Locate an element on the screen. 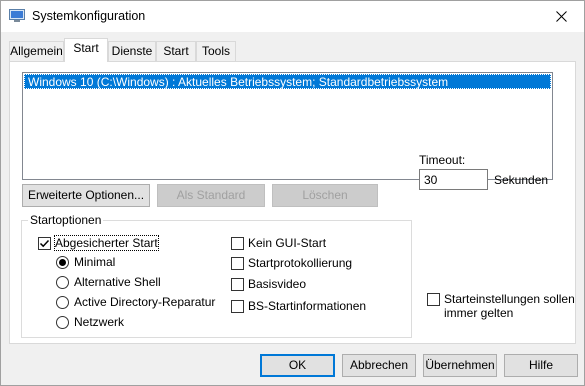 The width and height of the screenshot is (585, 386). help-button: Hilfe is located at coordinates (541, 365).